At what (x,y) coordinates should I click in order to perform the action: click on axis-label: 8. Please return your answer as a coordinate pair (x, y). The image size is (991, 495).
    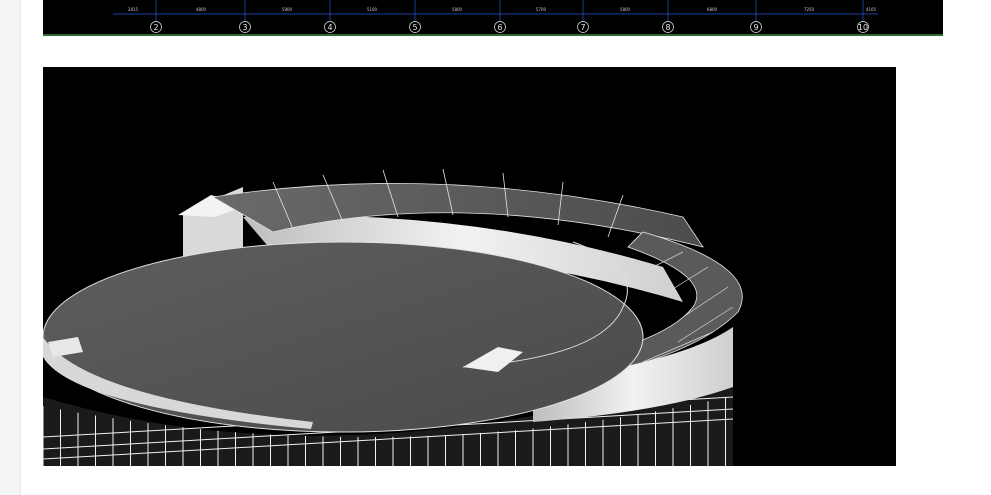
    Looking at the image, I should click on (667, 27).